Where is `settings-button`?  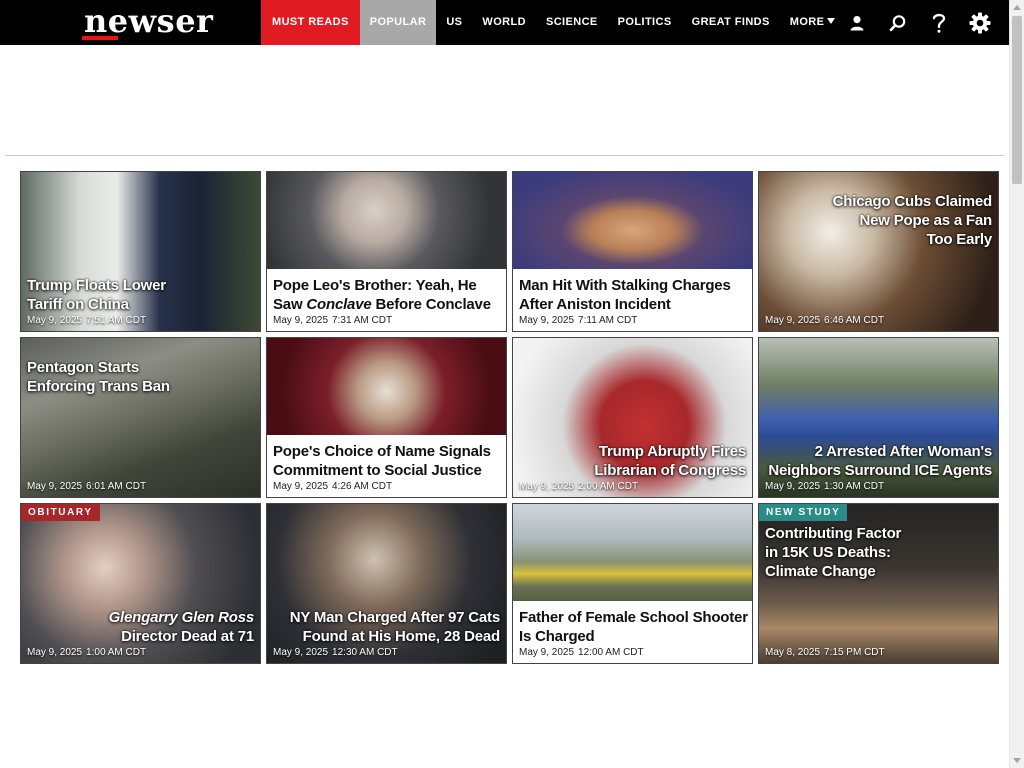 settings-button is located at coordinates (979, 22).